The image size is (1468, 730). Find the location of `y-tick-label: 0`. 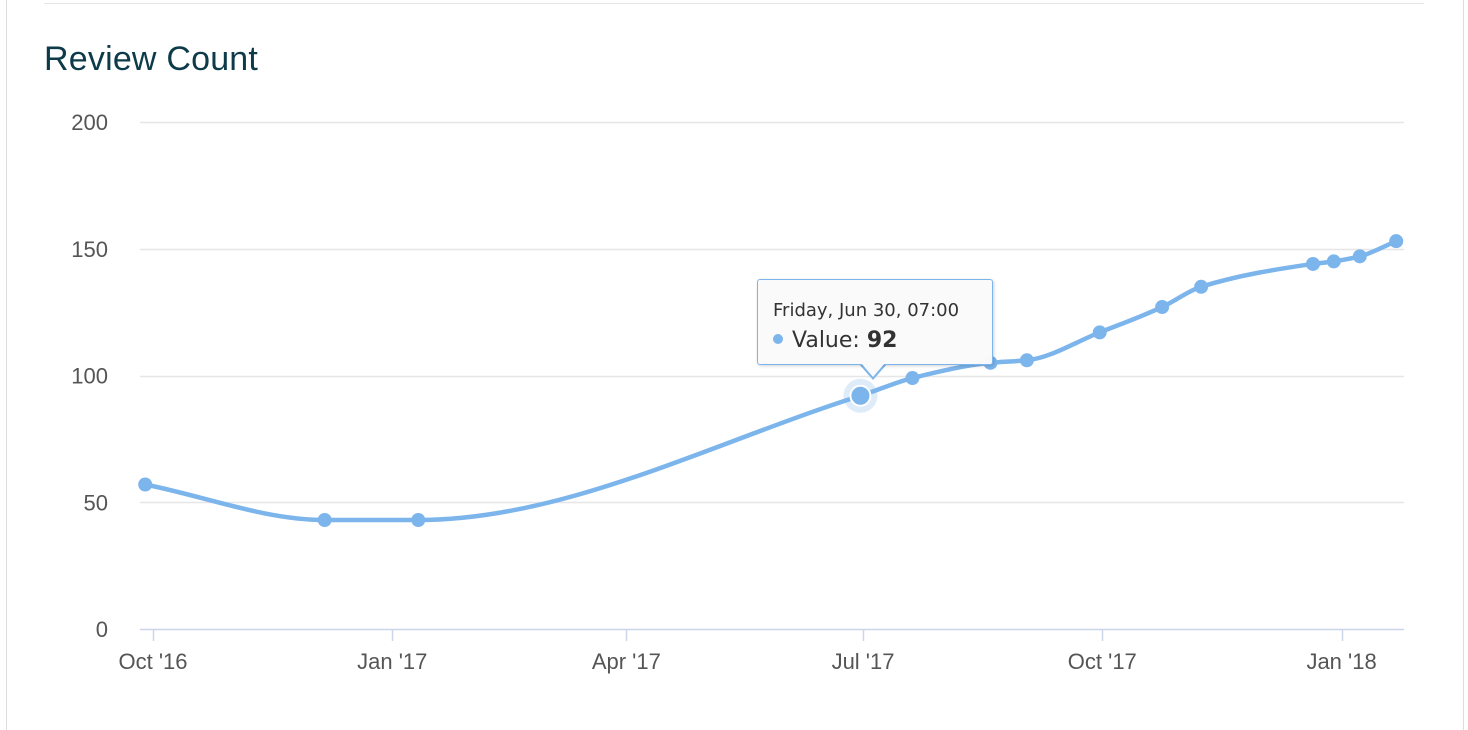

y-tick-label: 0 is located at coordinates (102, 629).